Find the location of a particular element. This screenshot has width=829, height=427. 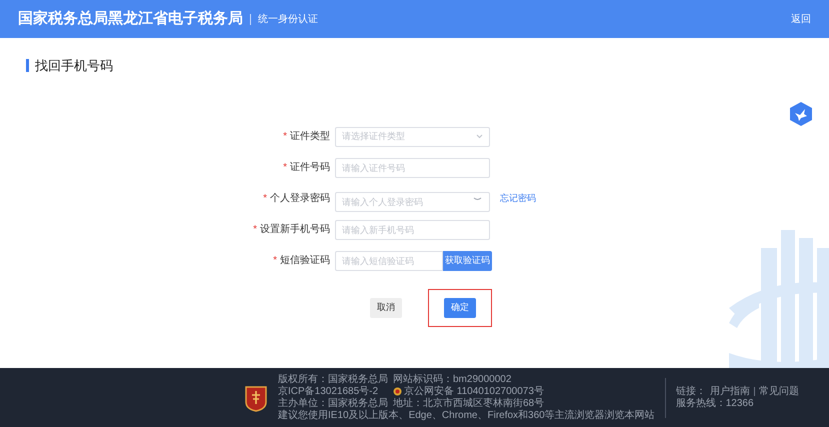

footer-text: 建议您使用IE10及以上版本、Edge、Chrome、Firefox和360等主流浏览器浏览本网站 is located at coordinates (466, 416).